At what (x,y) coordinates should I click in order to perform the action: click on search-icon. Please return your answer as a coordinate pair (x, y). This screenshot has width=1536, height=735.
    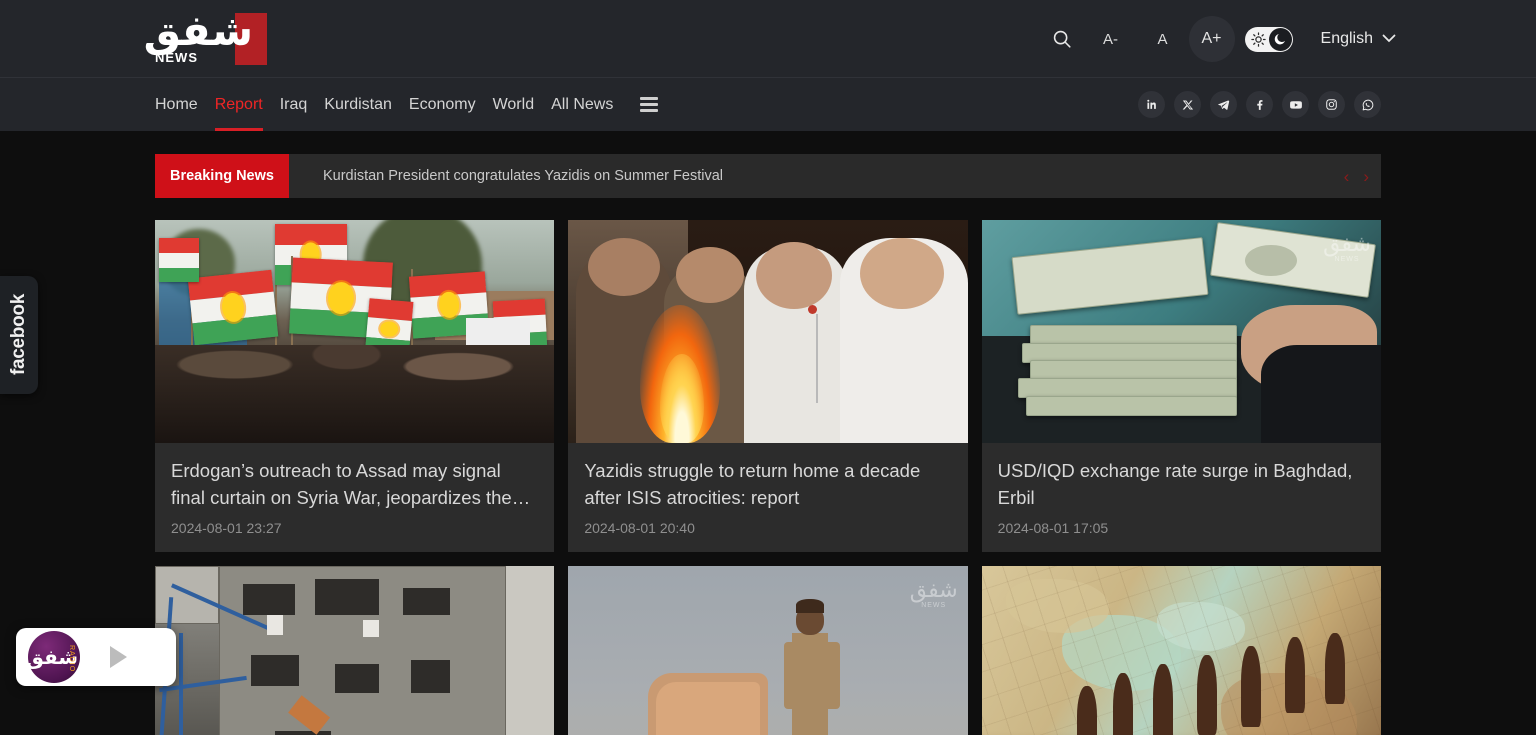
    Looking at the image, I should click on (1062, 39).